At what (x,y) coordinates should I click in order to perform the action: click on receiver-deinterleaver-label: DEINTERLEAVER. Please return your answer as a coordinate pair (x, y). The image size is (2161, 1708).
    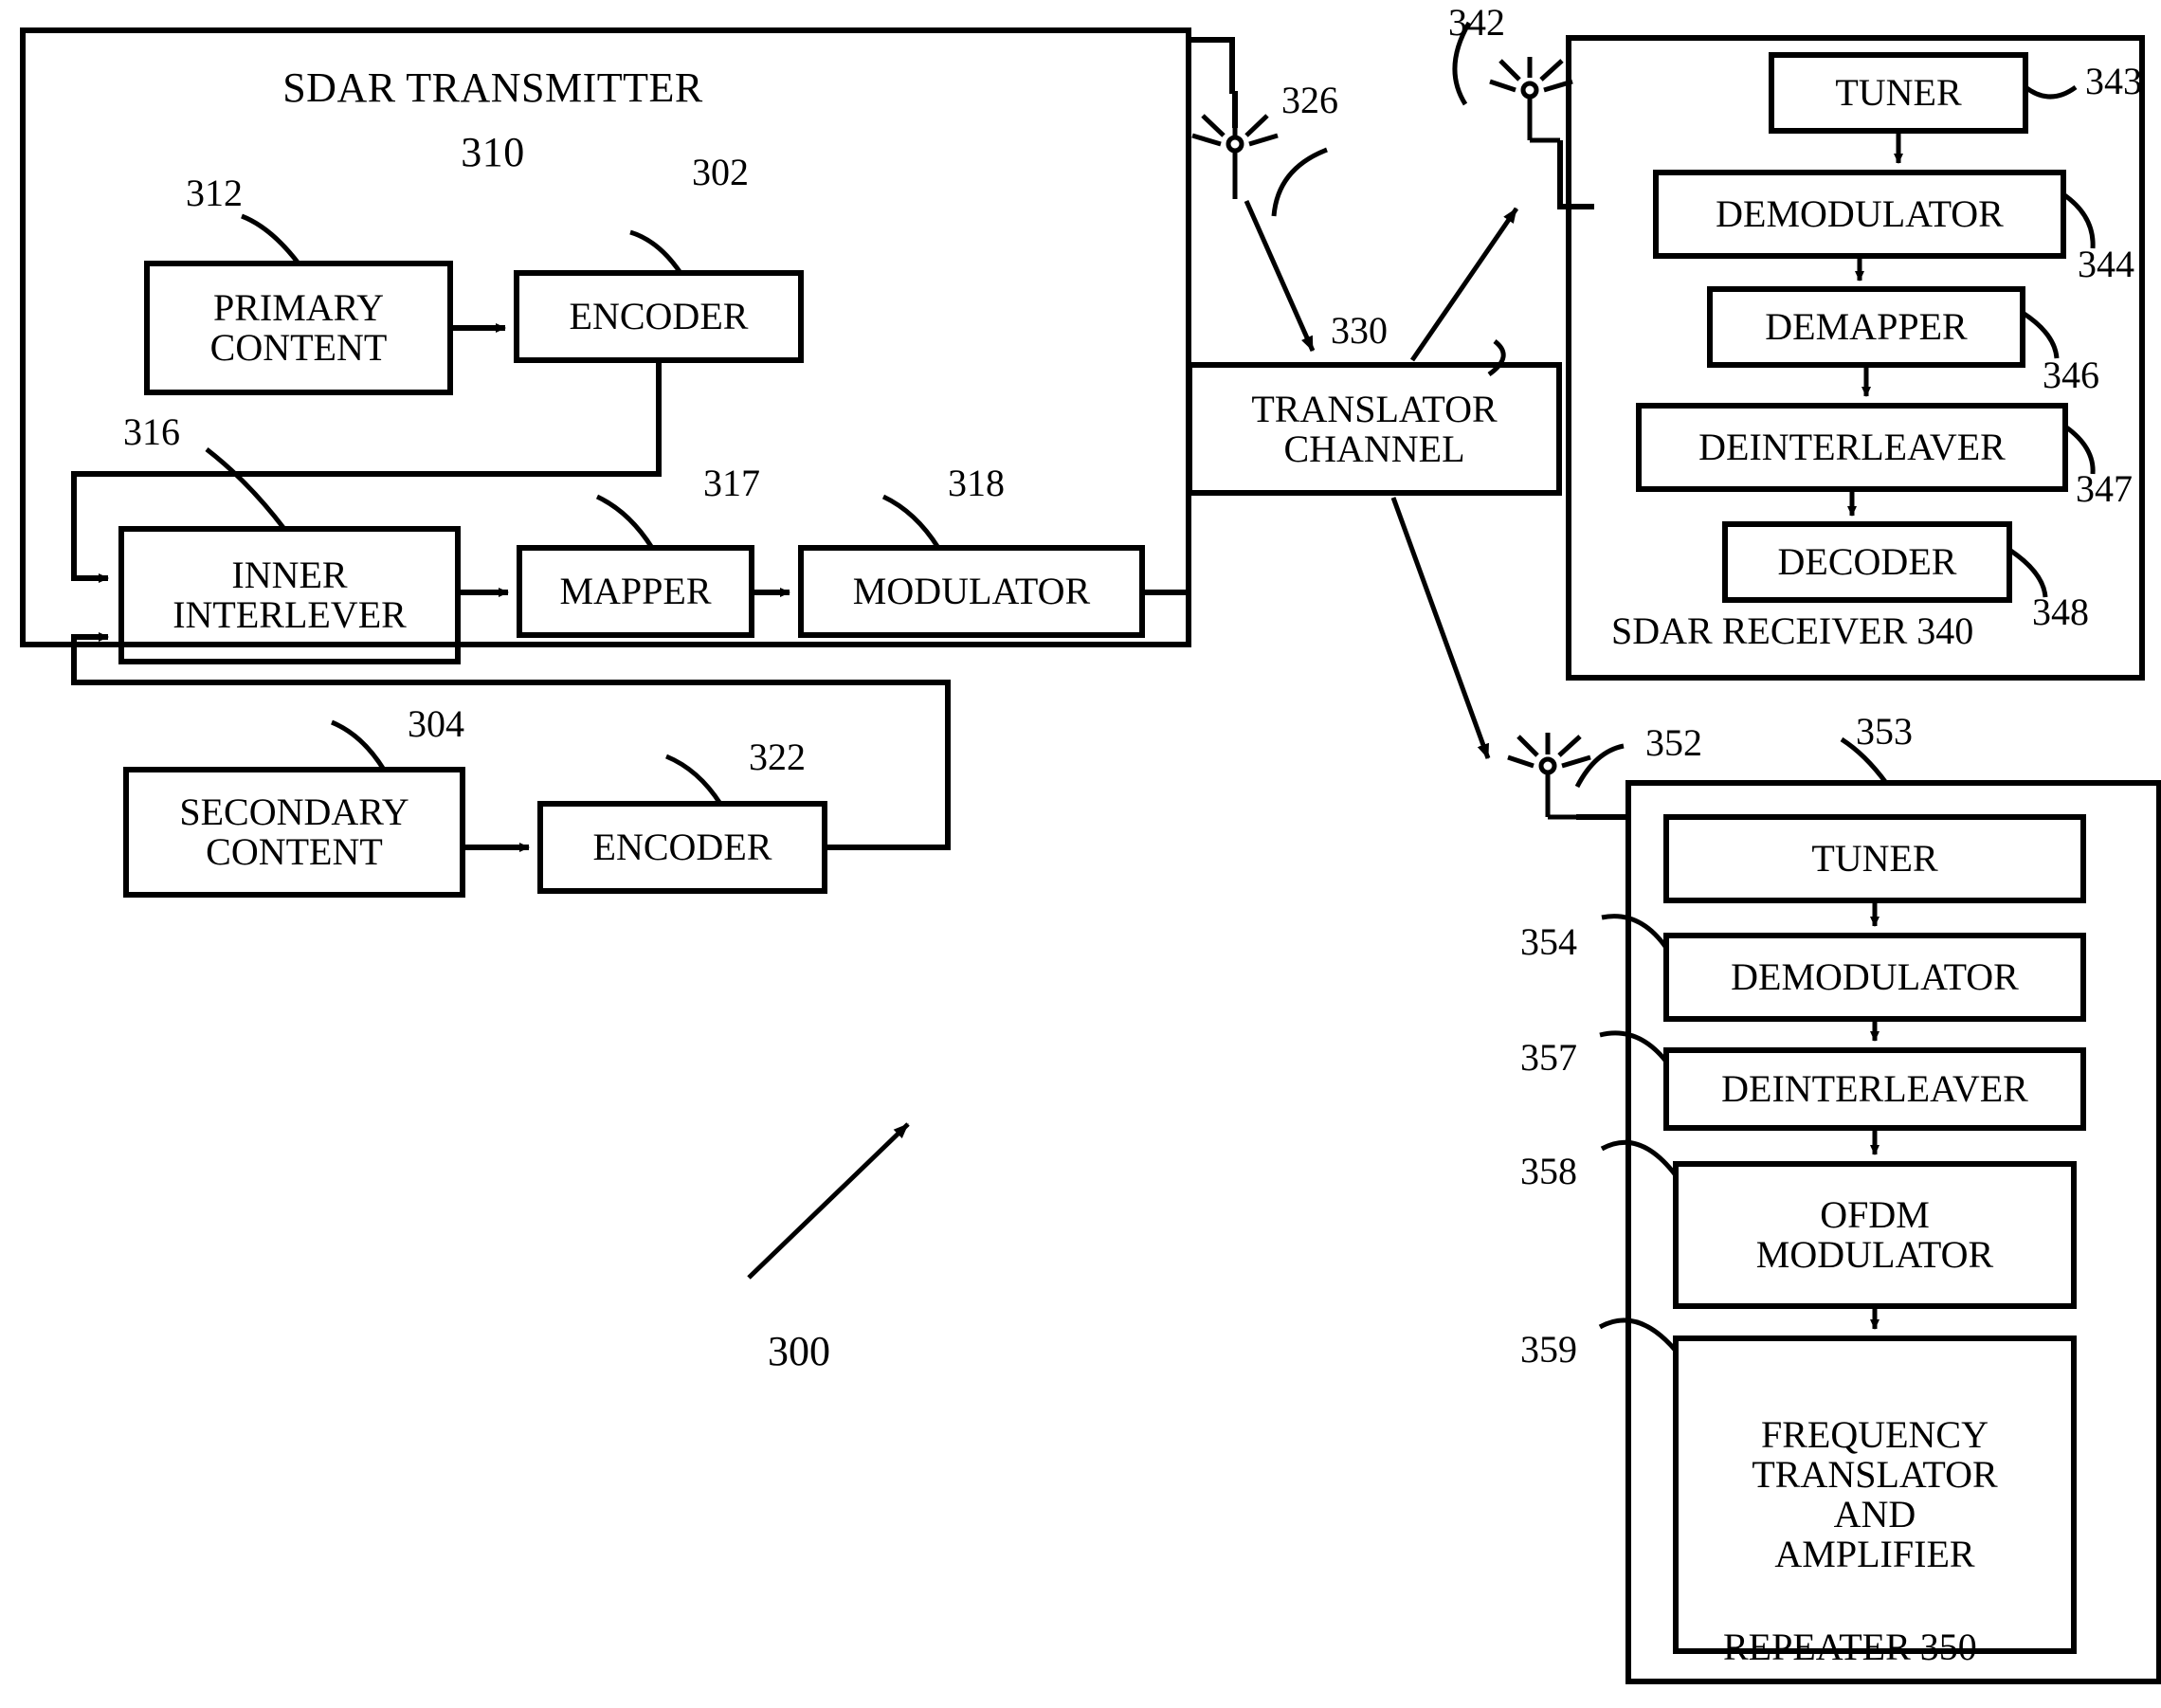
    Looking at the image, I should click on (1852, 447).